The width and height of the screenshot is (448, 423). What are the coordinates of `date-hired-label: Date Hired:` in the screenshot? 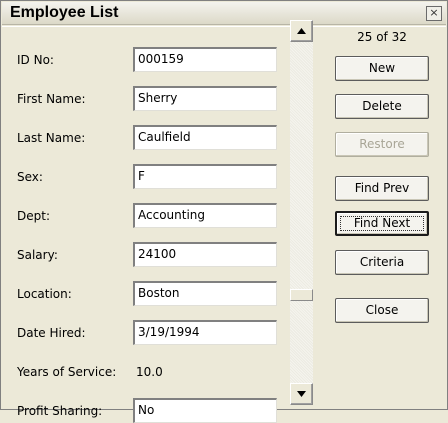 It's located at (51, 333).